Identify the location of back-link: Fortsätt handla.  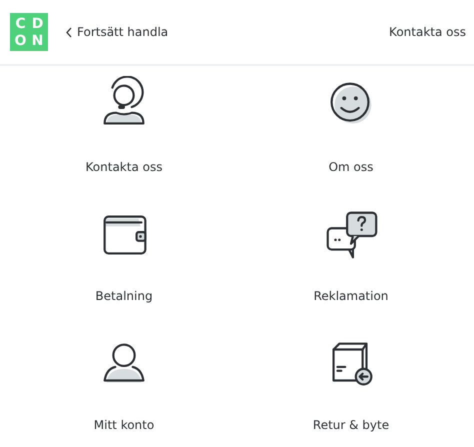
(117, 32).